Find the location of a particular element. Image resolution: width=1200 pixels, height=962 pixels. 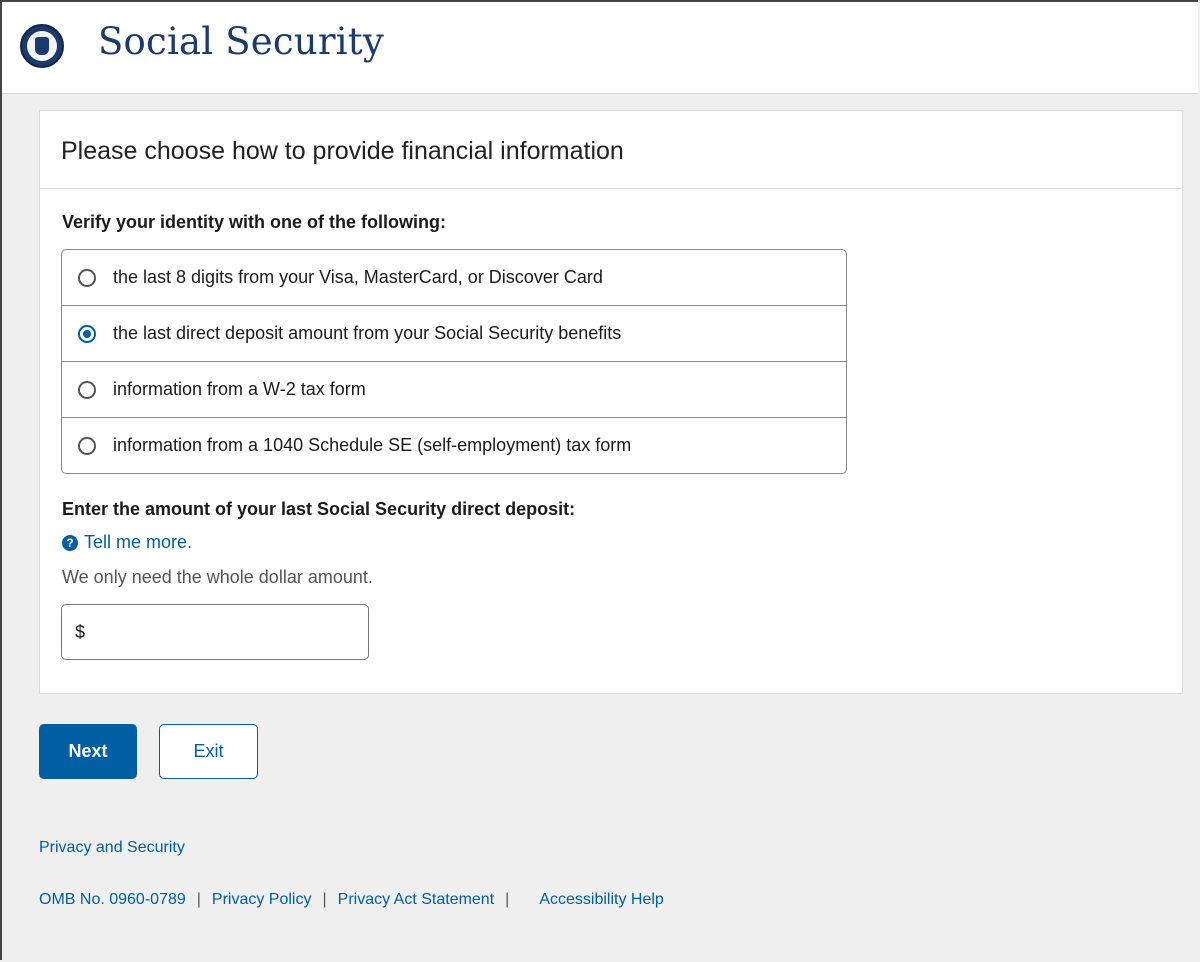

next-button: Next is located at coordinates (88, 751).